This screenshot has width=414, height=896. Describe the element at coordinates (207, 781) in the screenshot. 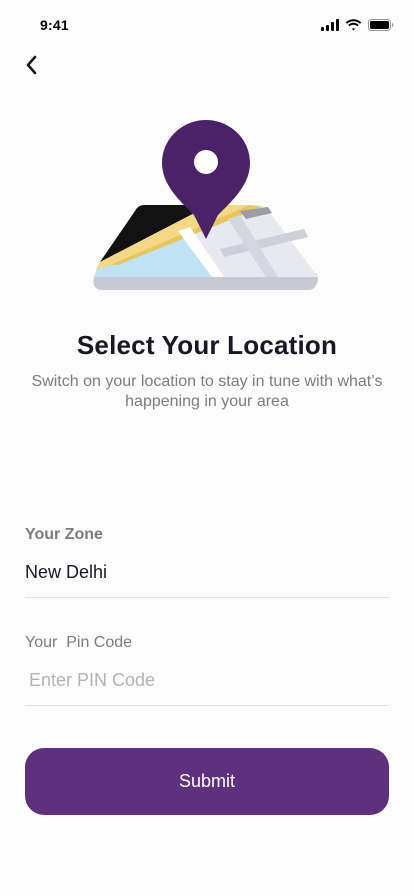

I see `submit-button: Submit` at that location.